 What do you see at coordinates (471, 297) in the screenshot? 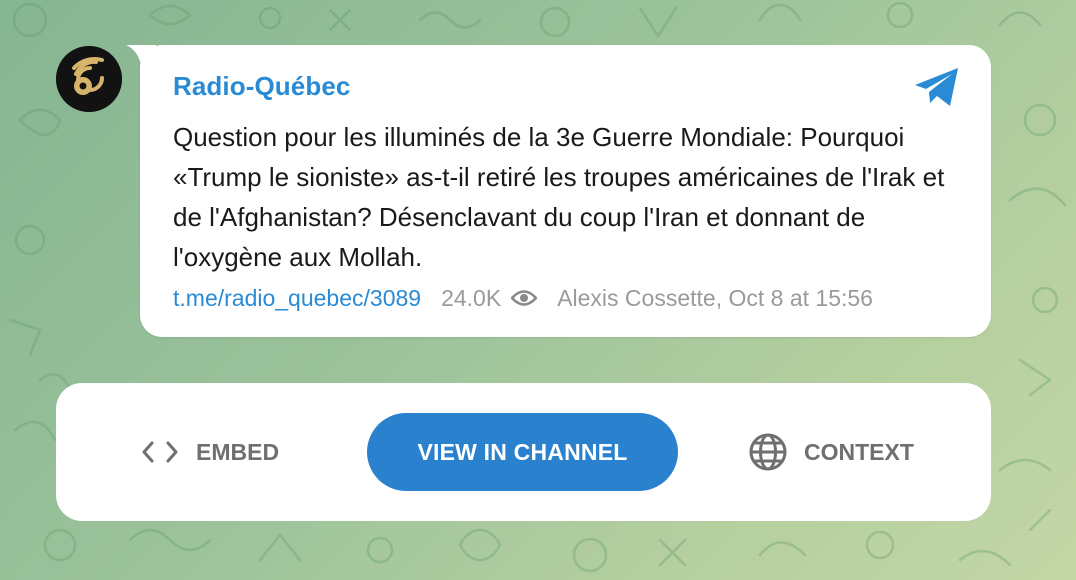
I see `view-count: 24.0K` at bounding box center [471, 297].